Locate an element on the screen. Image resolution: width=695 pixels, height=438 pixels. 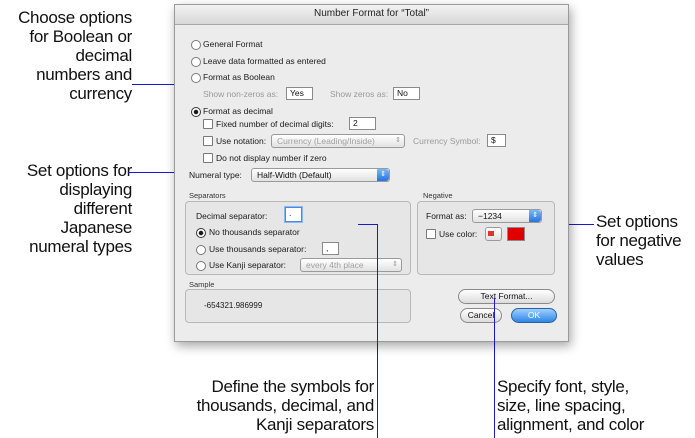
leave-data-label: Leave data formatted as entered is located at coordinates (264, 61).